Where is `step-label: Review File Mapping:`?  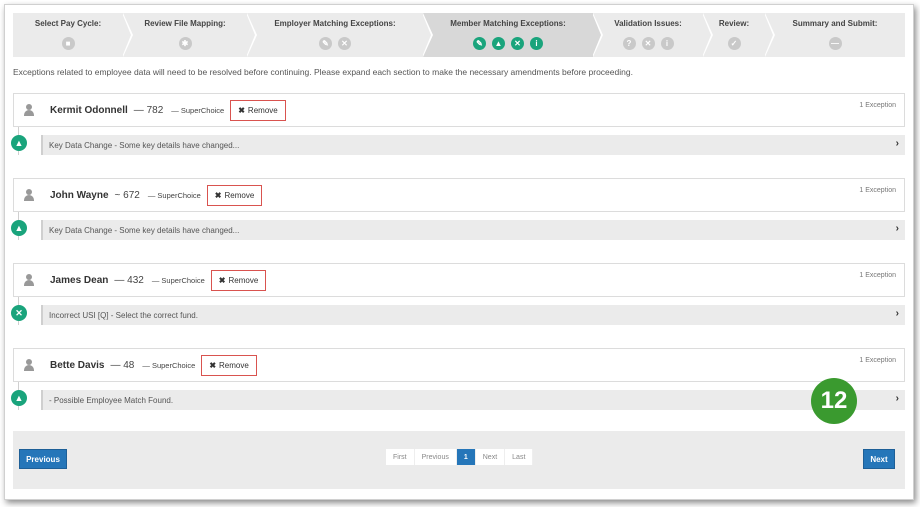
step-label: Review File Mapping: is located at coordinates (185, 23).